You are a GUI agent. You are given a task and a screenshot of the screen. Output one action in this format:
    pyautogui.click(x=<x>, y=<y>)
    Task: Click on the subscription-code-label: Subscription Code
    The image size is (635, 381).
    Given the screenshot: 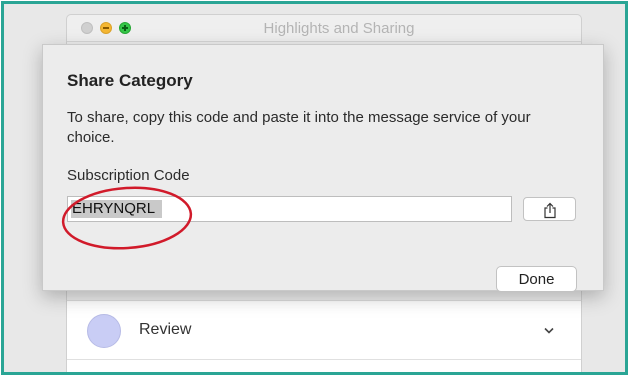 What is the action you would take?
    pyautogui.click(x=128, y=175)
    